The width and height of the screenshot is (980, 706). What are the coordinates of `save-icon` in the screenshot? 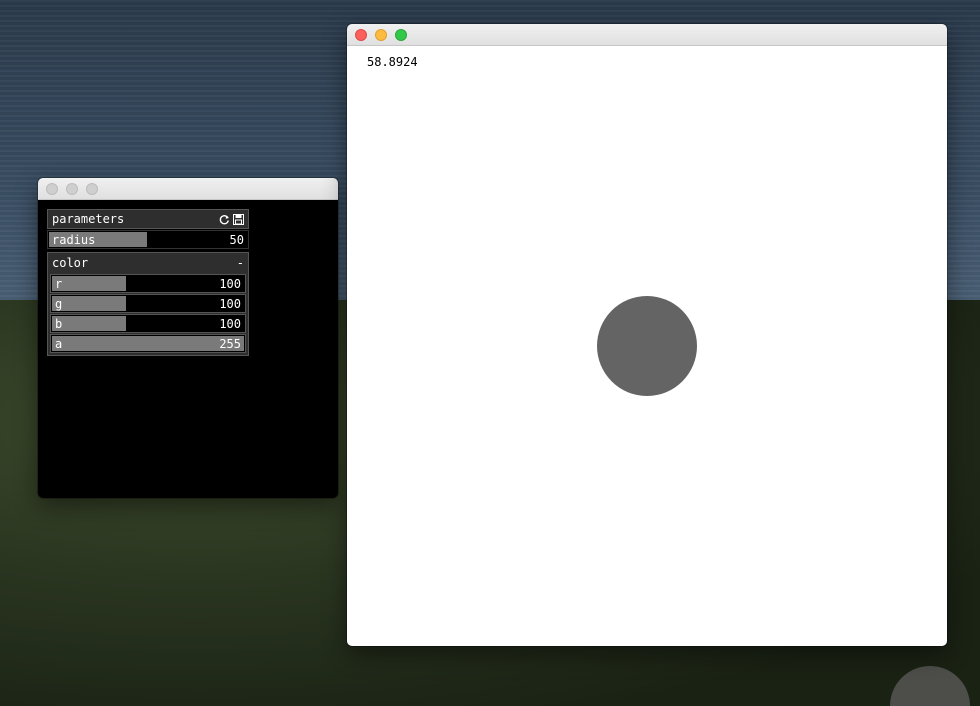 It's located at (238, 219).